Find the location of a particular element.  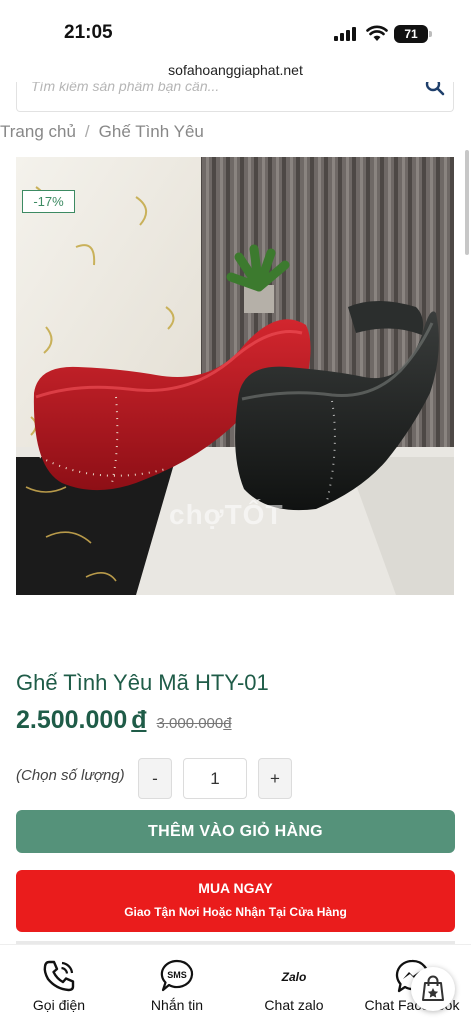

watermark: chợTỐT is located at coordinates (226, 514).